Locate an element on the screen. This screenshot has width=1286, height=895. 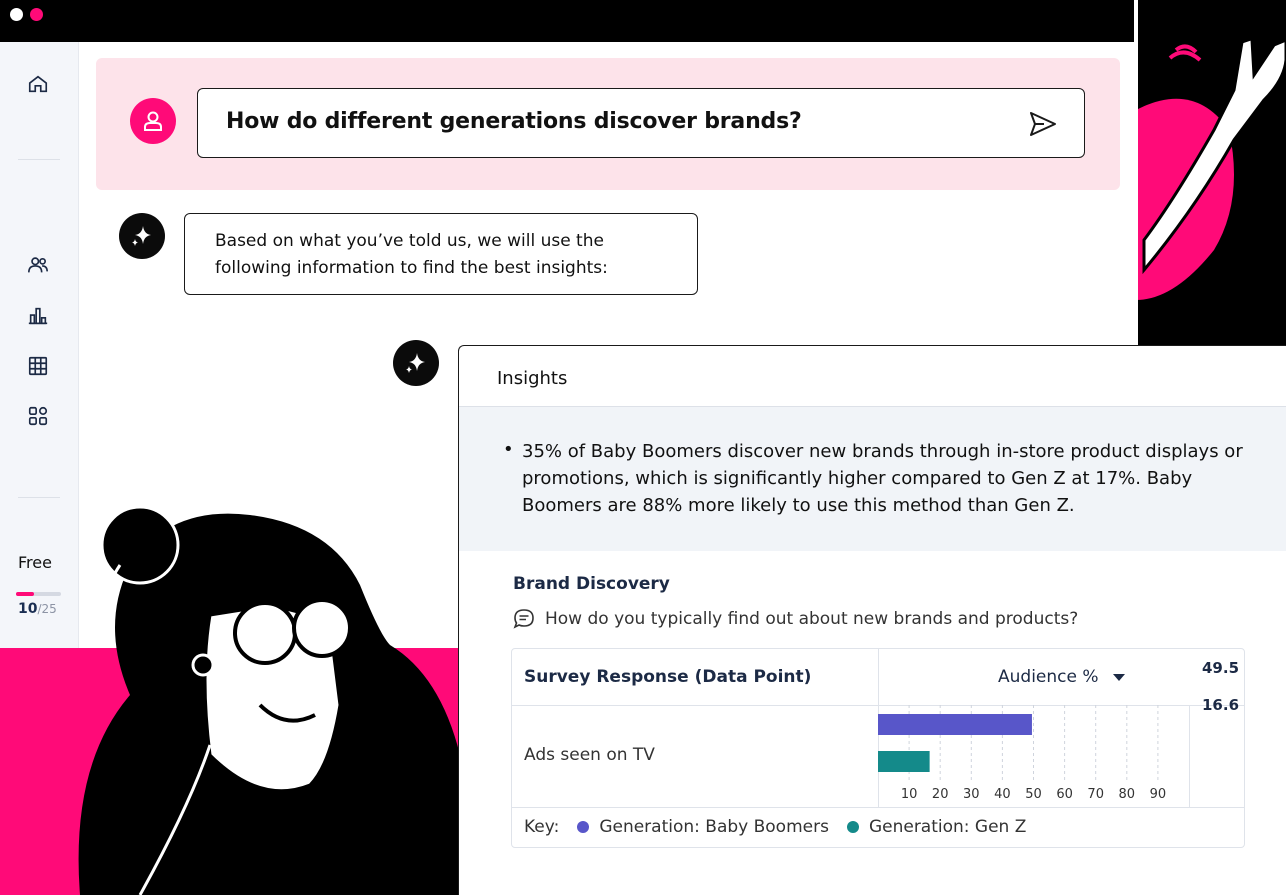
usage-count: 10/25 is located at coordinates (37, 609).